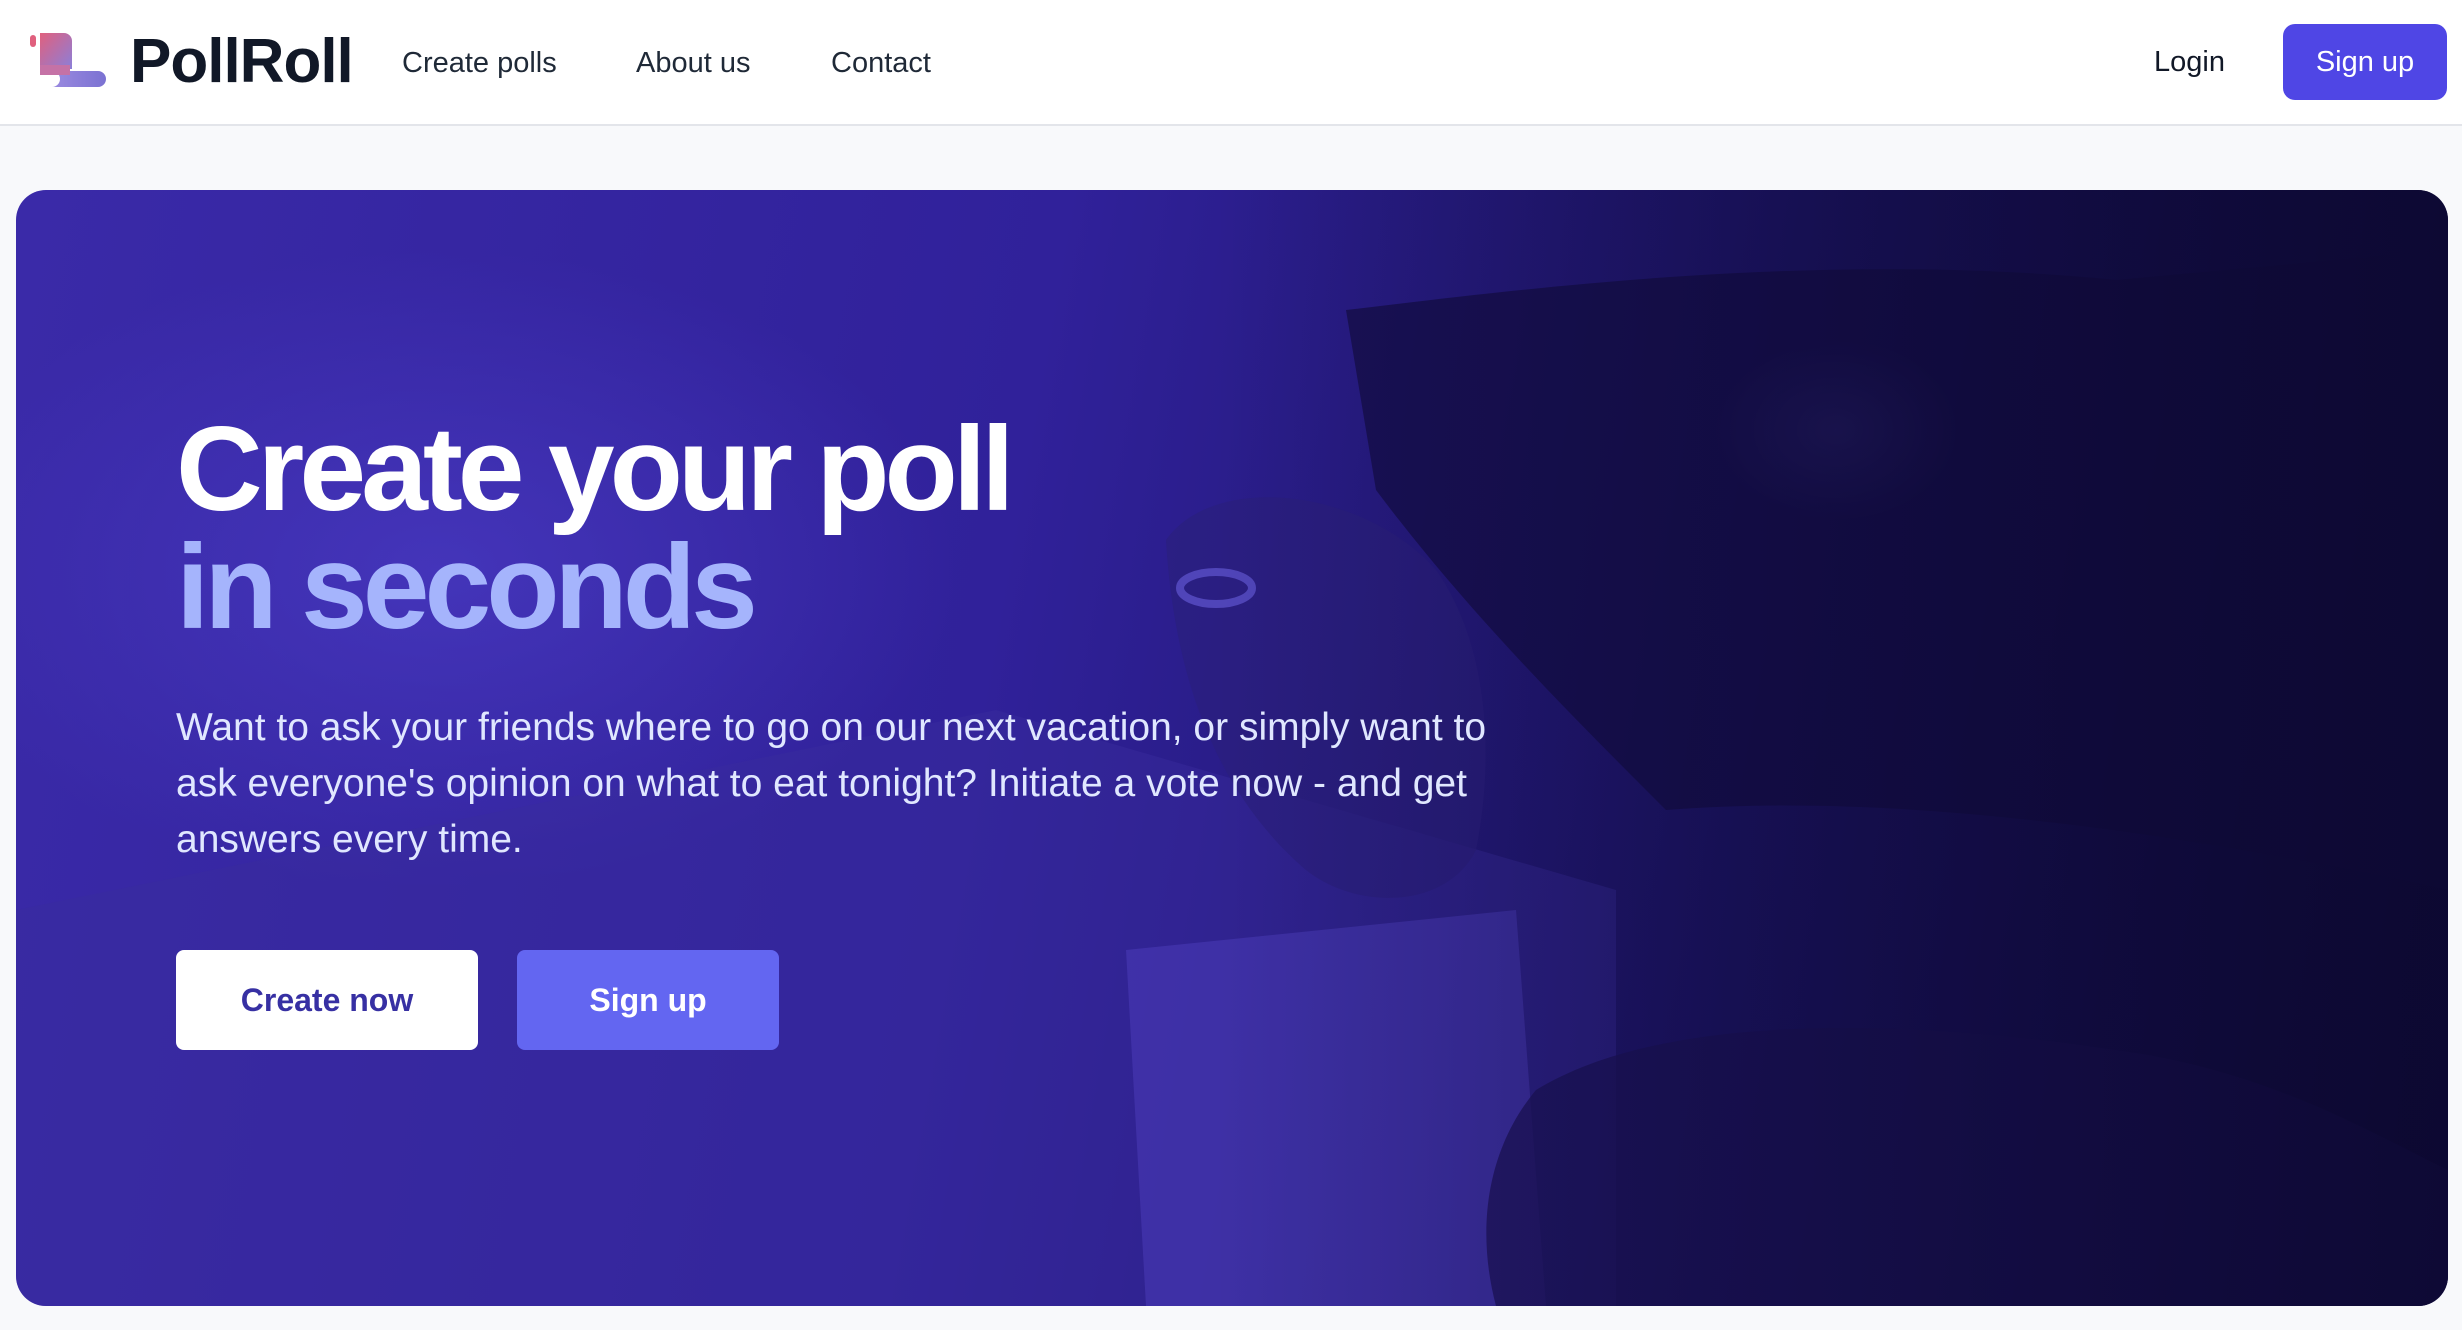  Describe the element at coordinates (327, 1000) in the screenshot. I see `create-now-button: Create now` at that location.